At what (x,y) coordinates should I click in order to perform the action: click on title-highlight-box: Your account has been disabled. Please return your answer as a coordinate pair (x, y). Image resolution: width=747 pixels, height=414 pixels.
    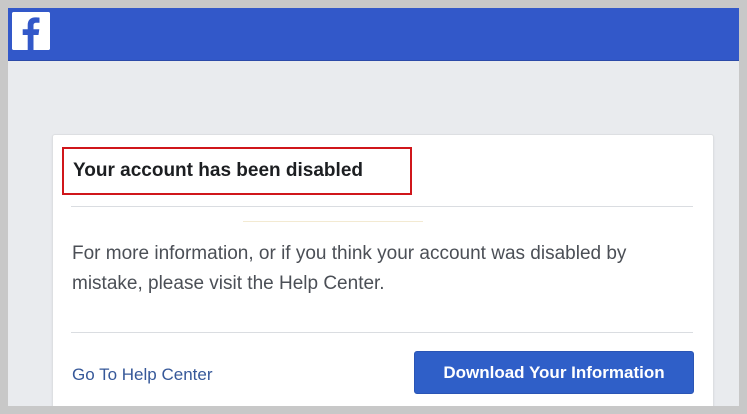
    Looking at the image, I should click on (237, 171).